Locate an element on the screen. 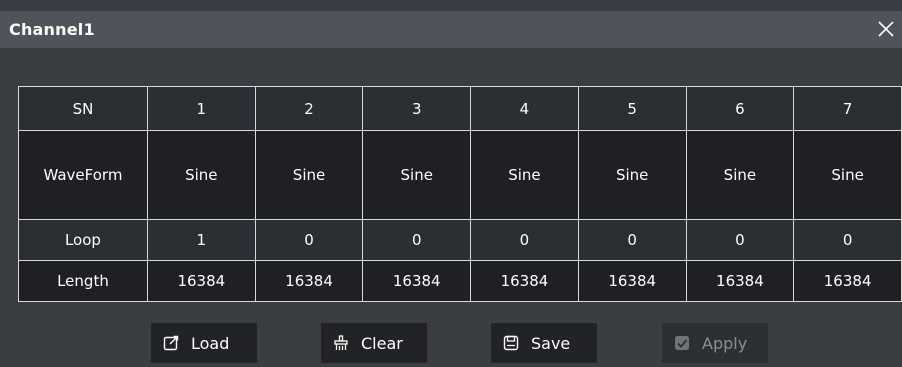  load-button: Load is located at coordinates (204, 343).